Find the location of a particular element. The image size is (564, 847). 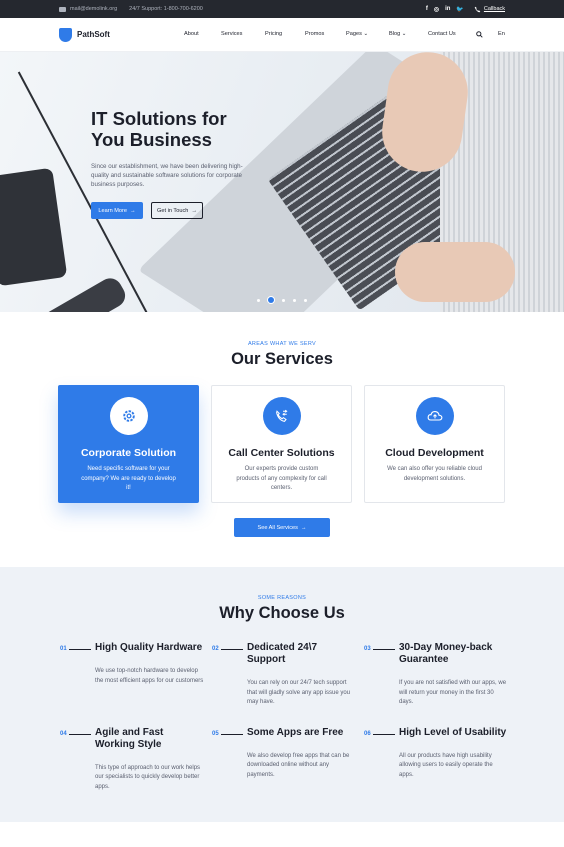

get-in-touch-button: Get in Touch → is located at coordinates (177, 210).